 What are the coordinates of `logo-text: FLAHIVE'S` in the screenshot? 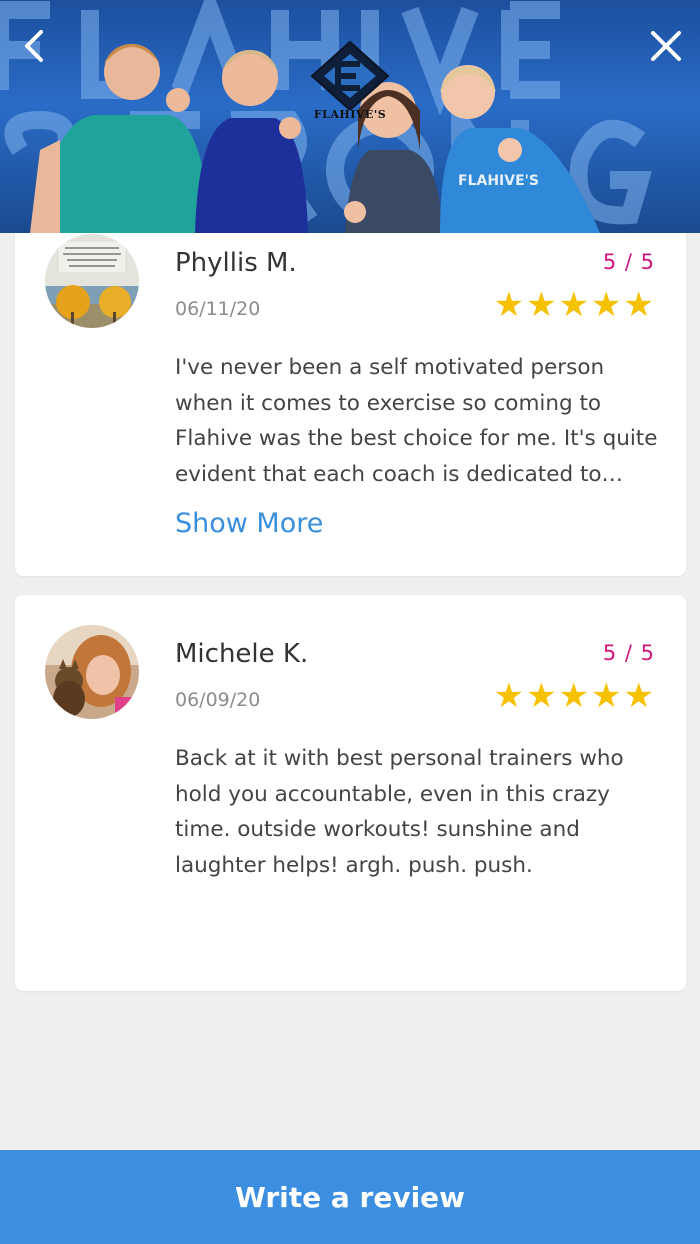 It's located at (350, 114).